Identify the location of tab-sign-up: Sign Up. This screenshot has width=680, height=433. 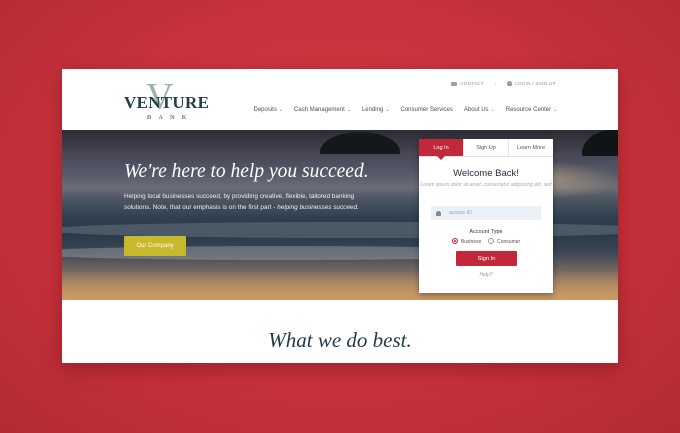
(485, 147).